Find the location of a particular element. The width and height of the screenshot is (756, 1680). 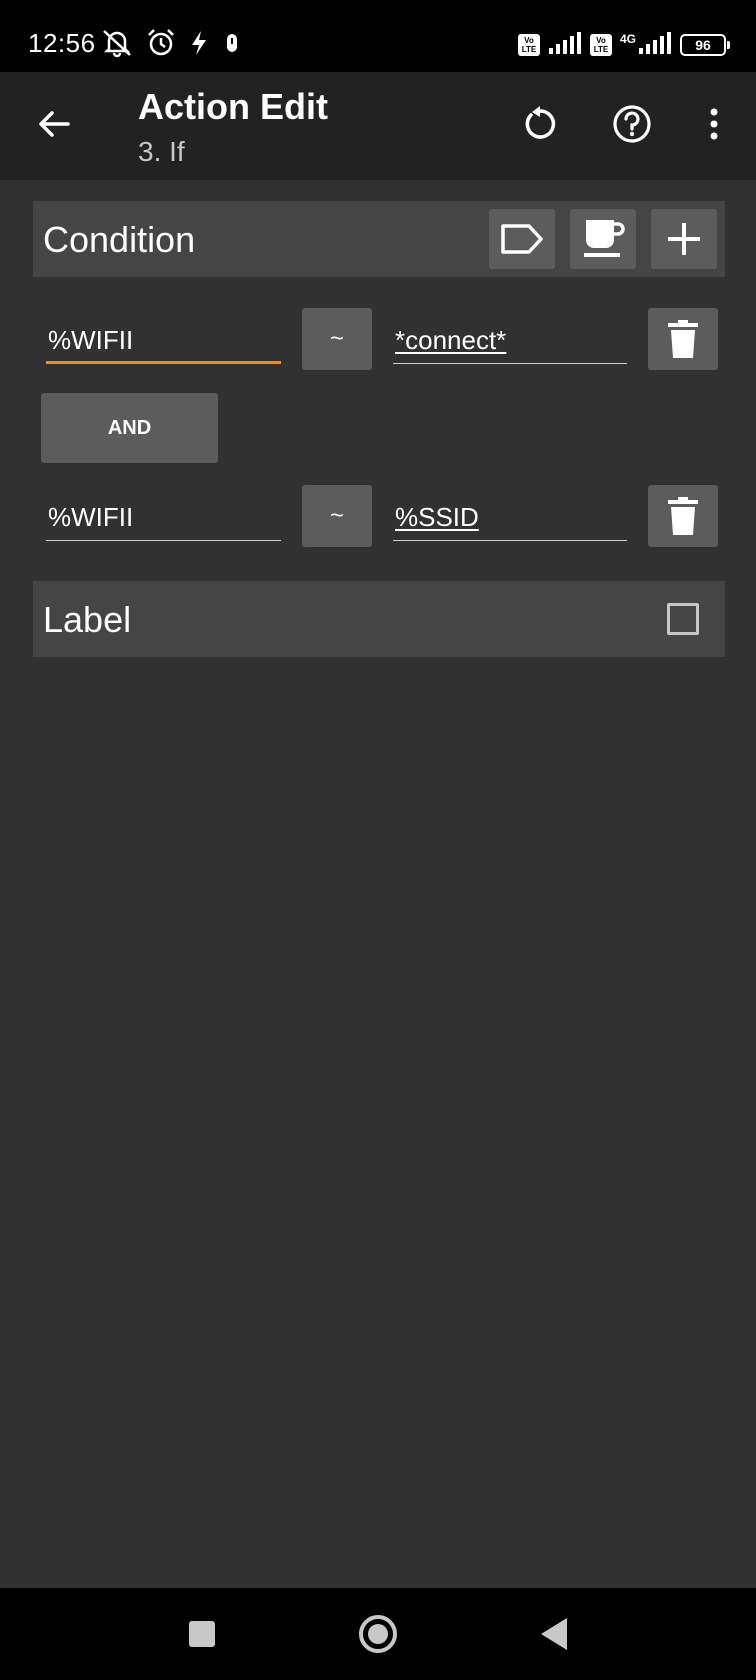

back-arrow-icon is located at coordinates (54, 124).